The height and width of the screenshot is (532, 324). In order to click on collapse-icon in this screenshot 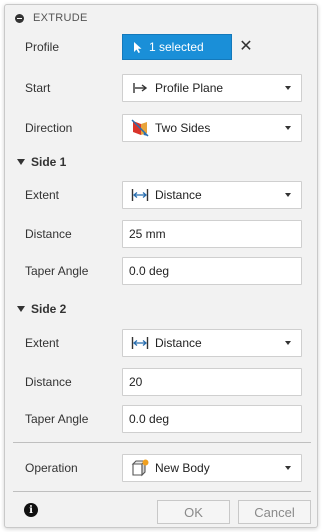, I will do `click(19, 18)`.